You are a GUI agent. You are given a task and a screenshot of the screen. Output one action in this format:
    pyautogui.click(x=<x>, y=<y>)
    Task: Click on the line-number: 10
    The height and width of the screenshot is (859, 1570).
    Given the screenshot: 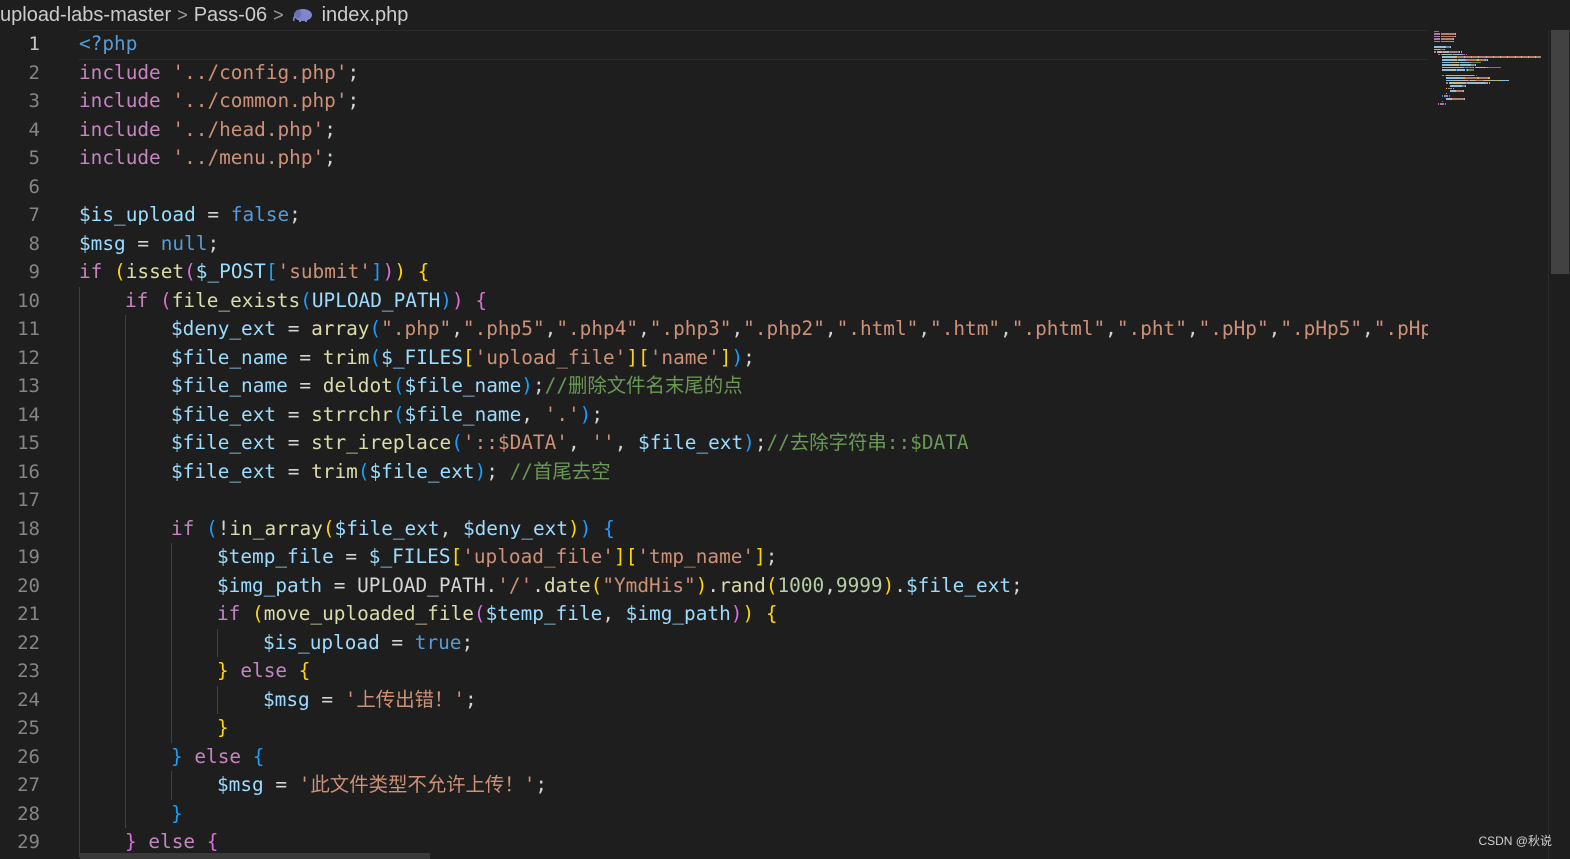 What is the action you would take?
    pyautogui.click(x=28, y=300)
    